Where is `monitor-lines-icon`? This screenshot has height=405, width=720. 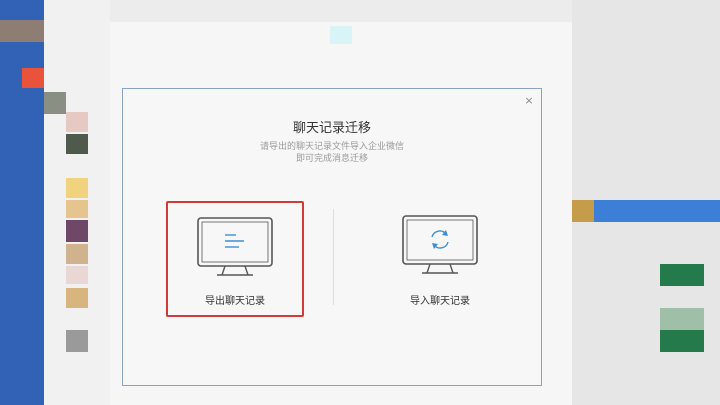
monitor-lines-icon is located at coordinates (235, 246).